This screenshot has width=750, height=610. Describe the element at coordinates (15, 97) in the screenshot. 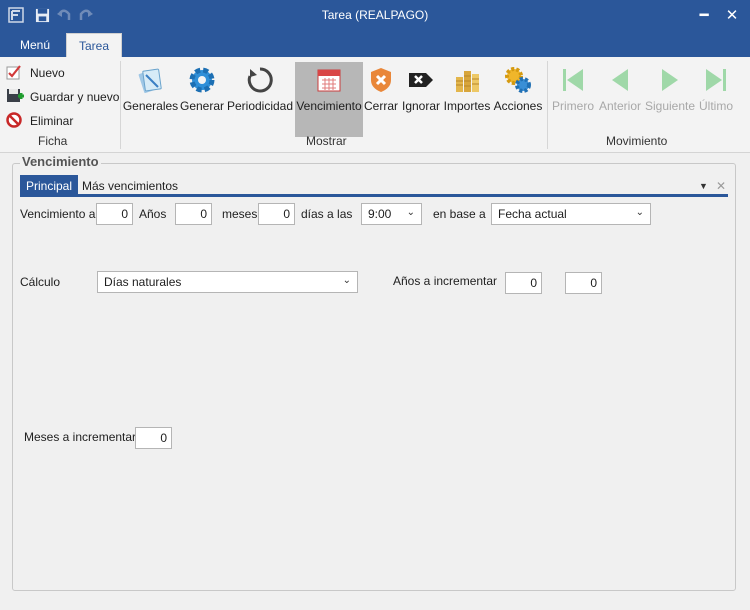

I see `save-new-icon` at that location.